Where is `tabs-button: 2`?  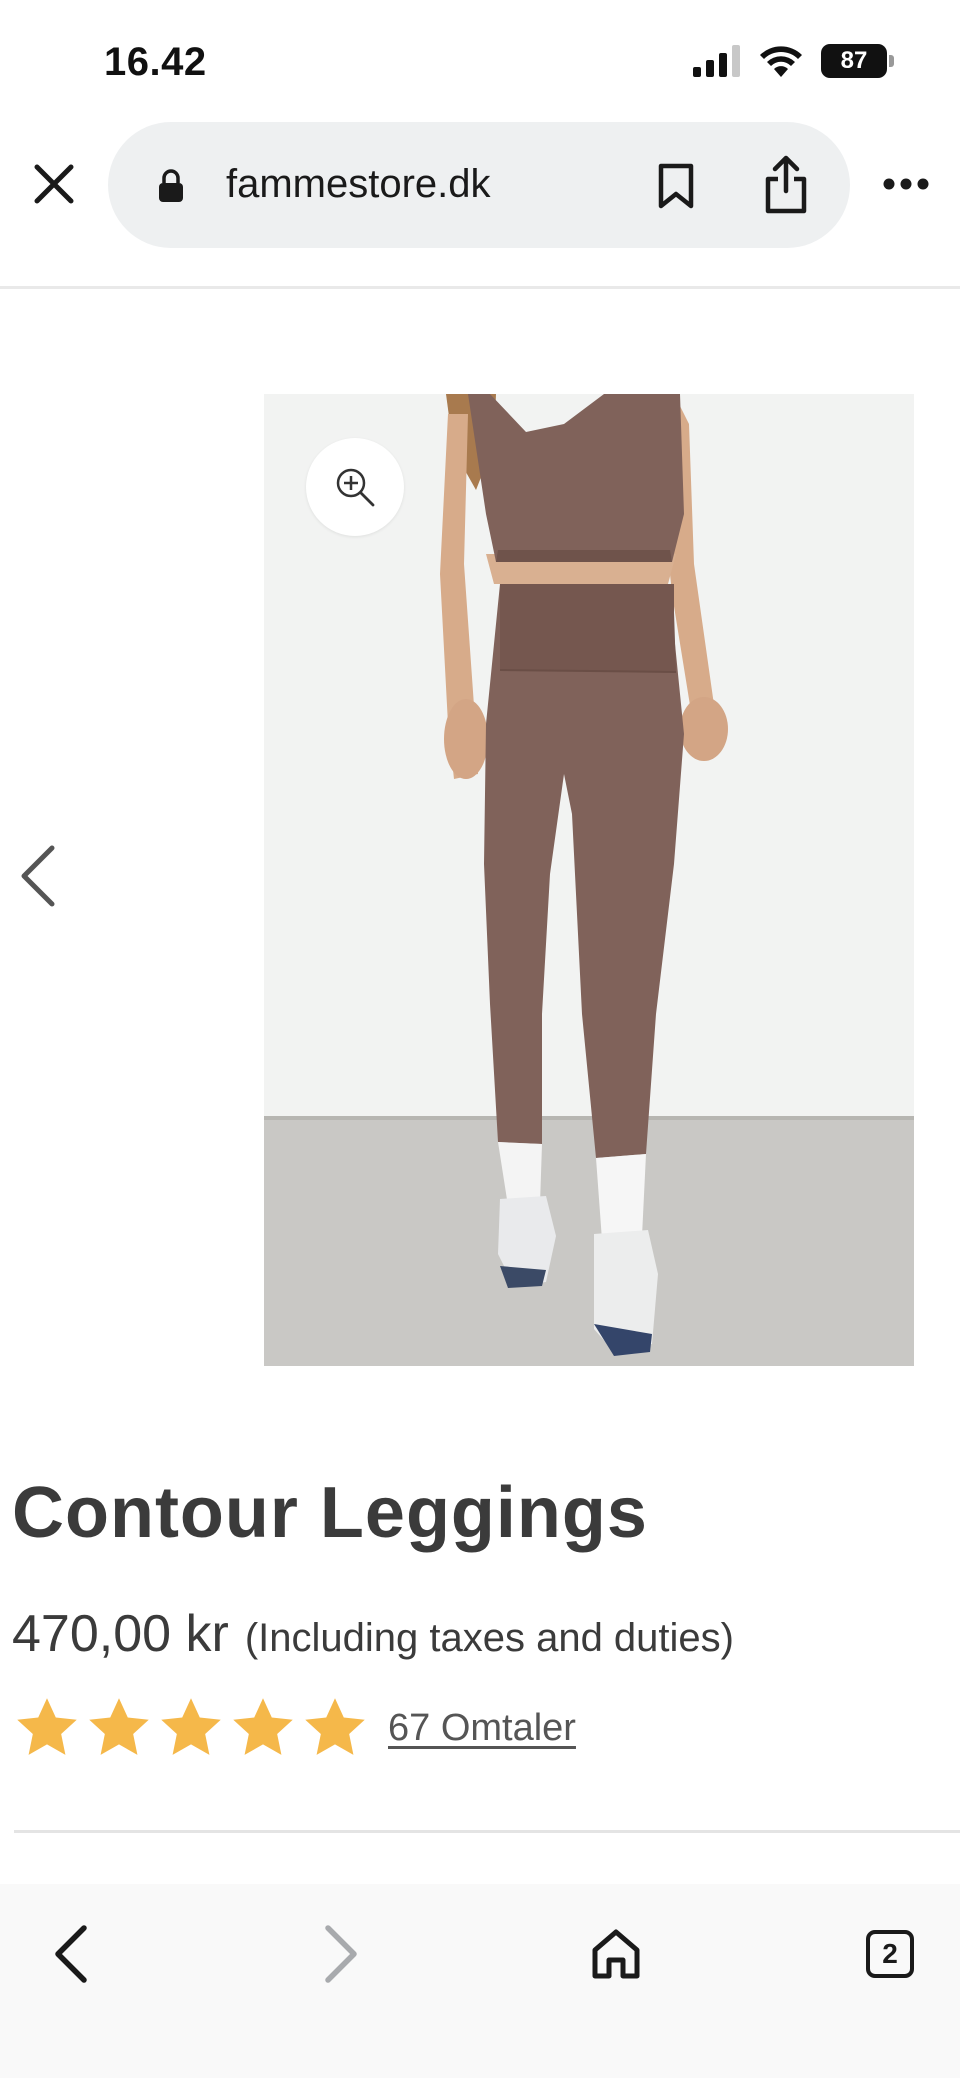
tabs-button: 2 is located at coordinates (890, 1954).